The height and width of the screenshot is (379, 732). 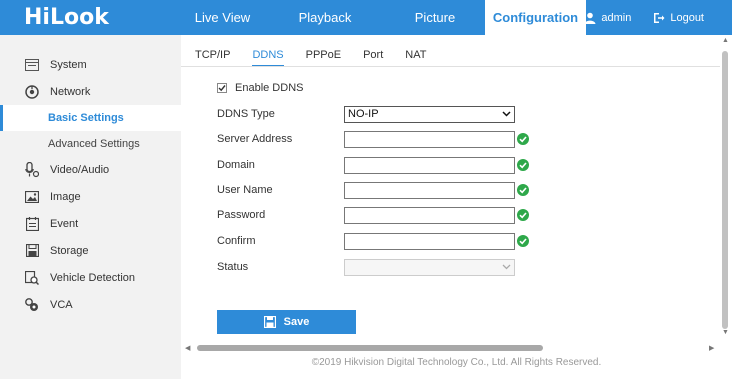 I want to click on sidebar-item-label: Network, so click(x=70, y=91).